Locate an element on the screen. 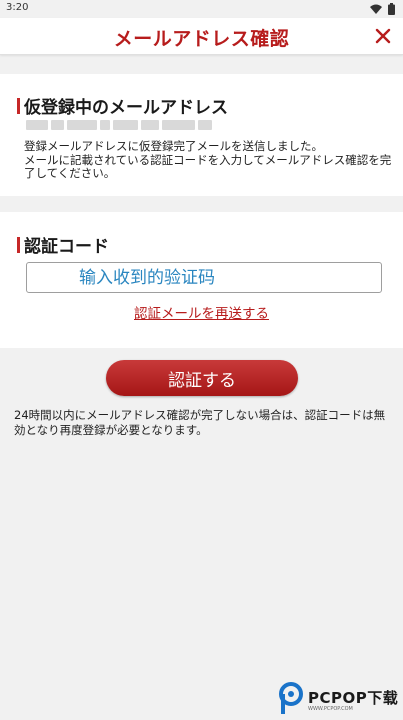  status-time: 3:20 is located at coordinates (17, 7).